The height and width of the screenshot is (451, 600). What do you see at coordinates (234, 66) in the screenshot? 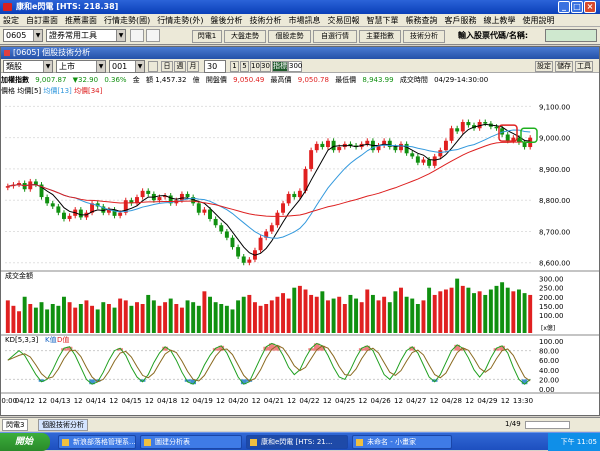
I see `minute-option-0: 1` at bounding box center [234, 66].